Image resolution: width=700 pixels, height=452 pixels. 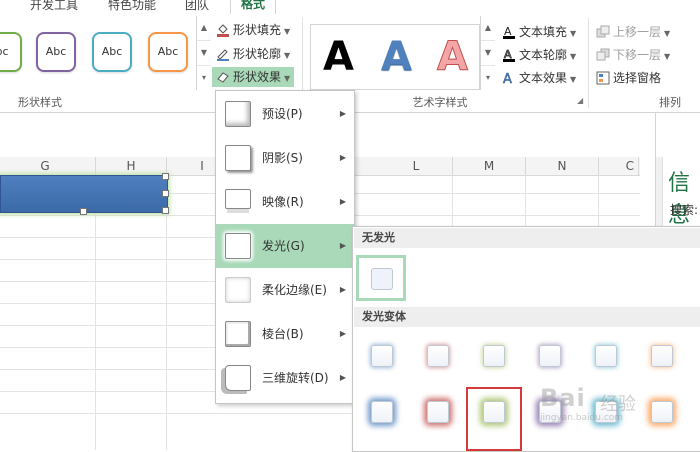 What do you see at coordinates (285, 290) in the screenshot?
I see `menu-item-soft-edges: 柔化边缘(E) ▶` at bounding box center [285, 290].